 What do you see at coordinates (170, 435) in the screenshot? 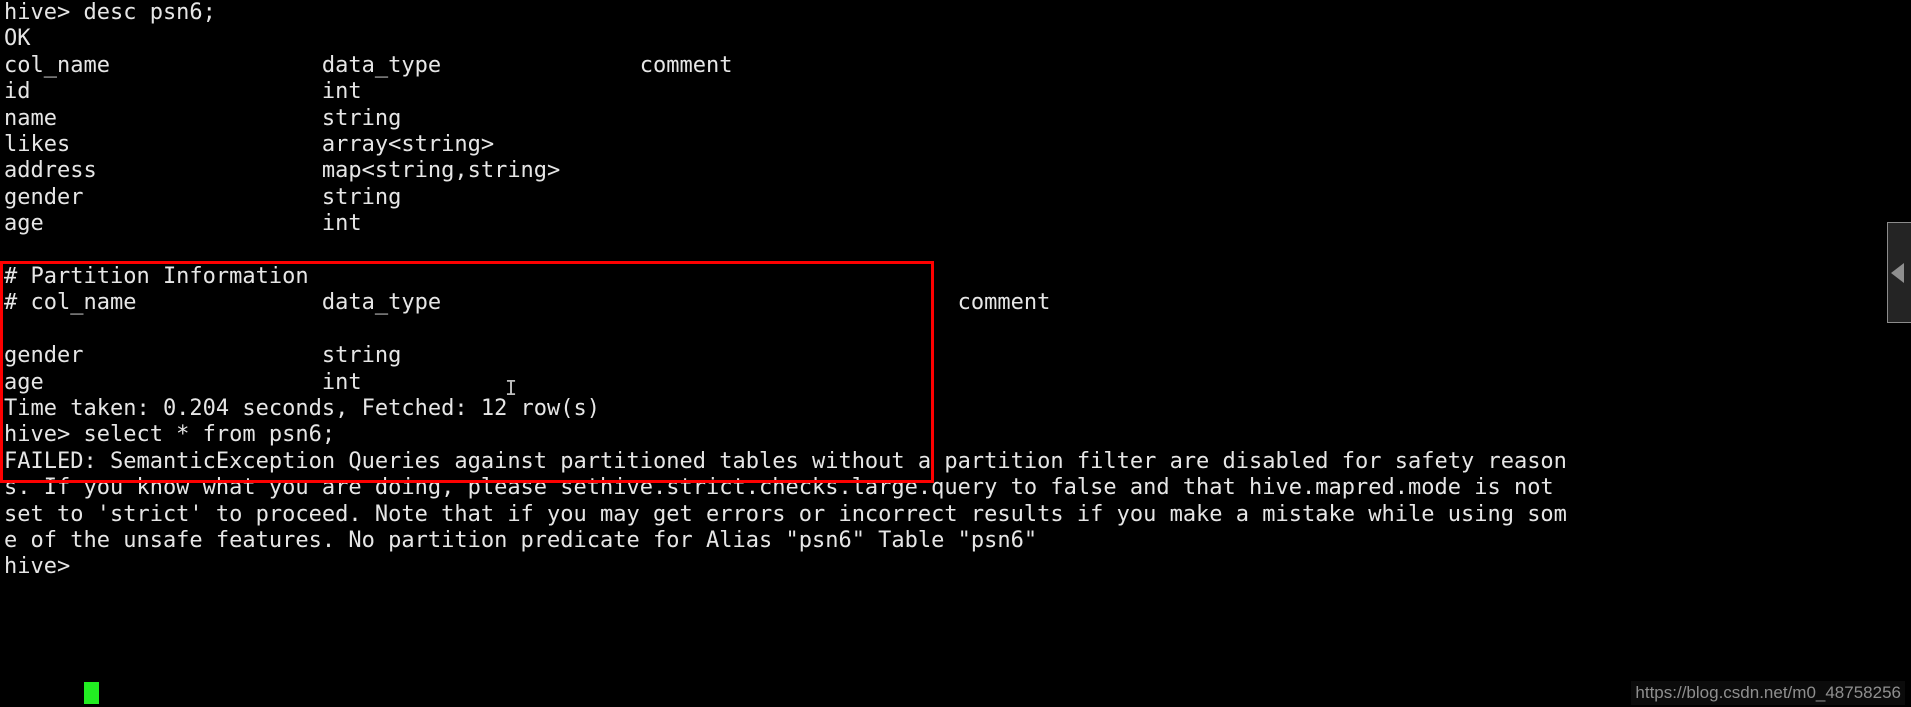
I see `console-line-cmd-select: hive> select * from psn6;` at bounding box center [170, 435].